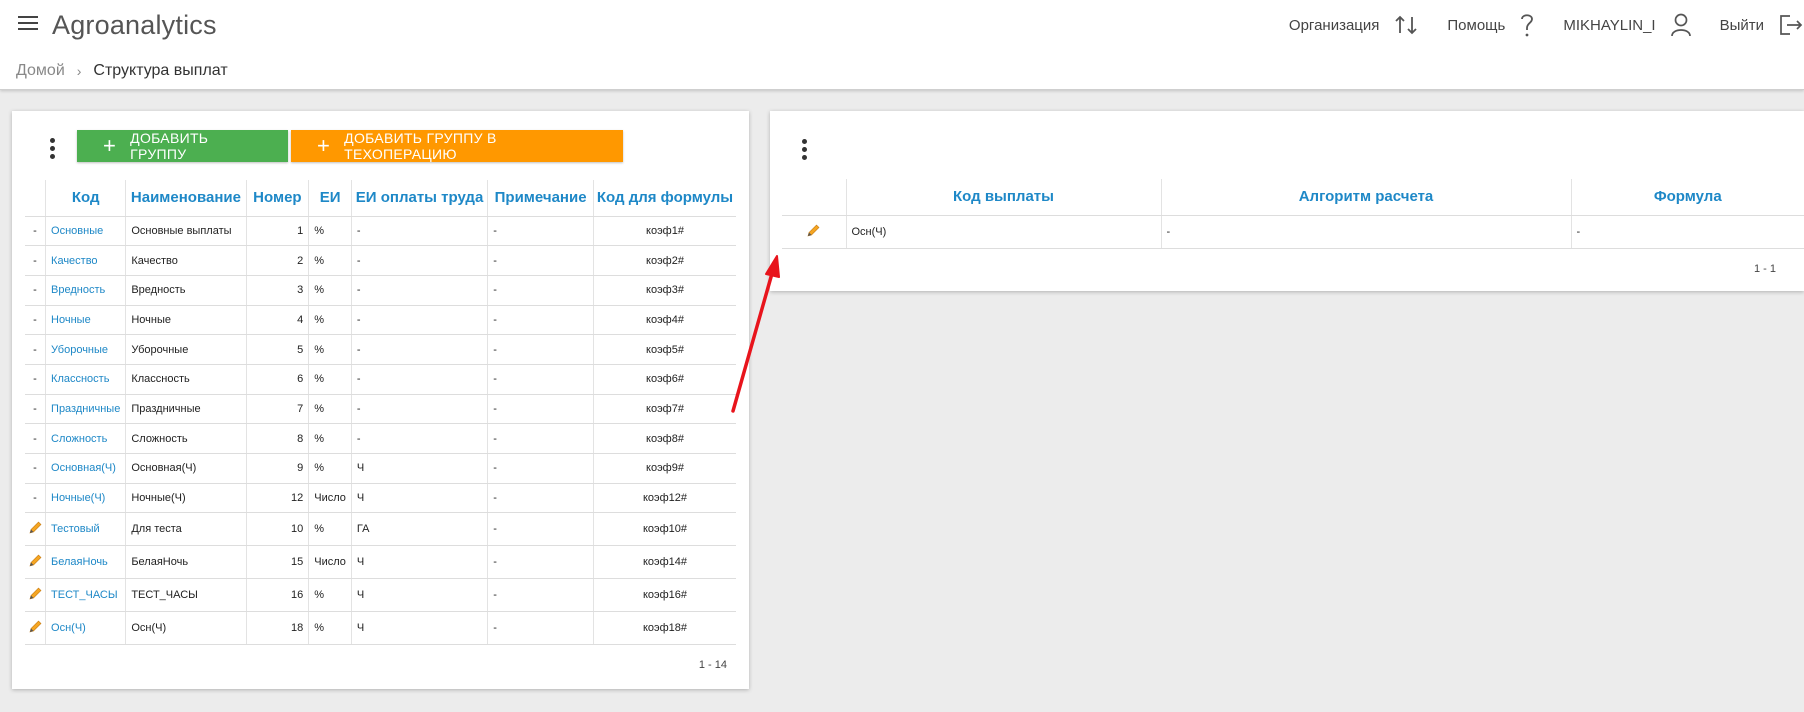 The width and height of the screenshot is (1804, 712). I want to click on code-cell: Вредность, so click(86, 290).